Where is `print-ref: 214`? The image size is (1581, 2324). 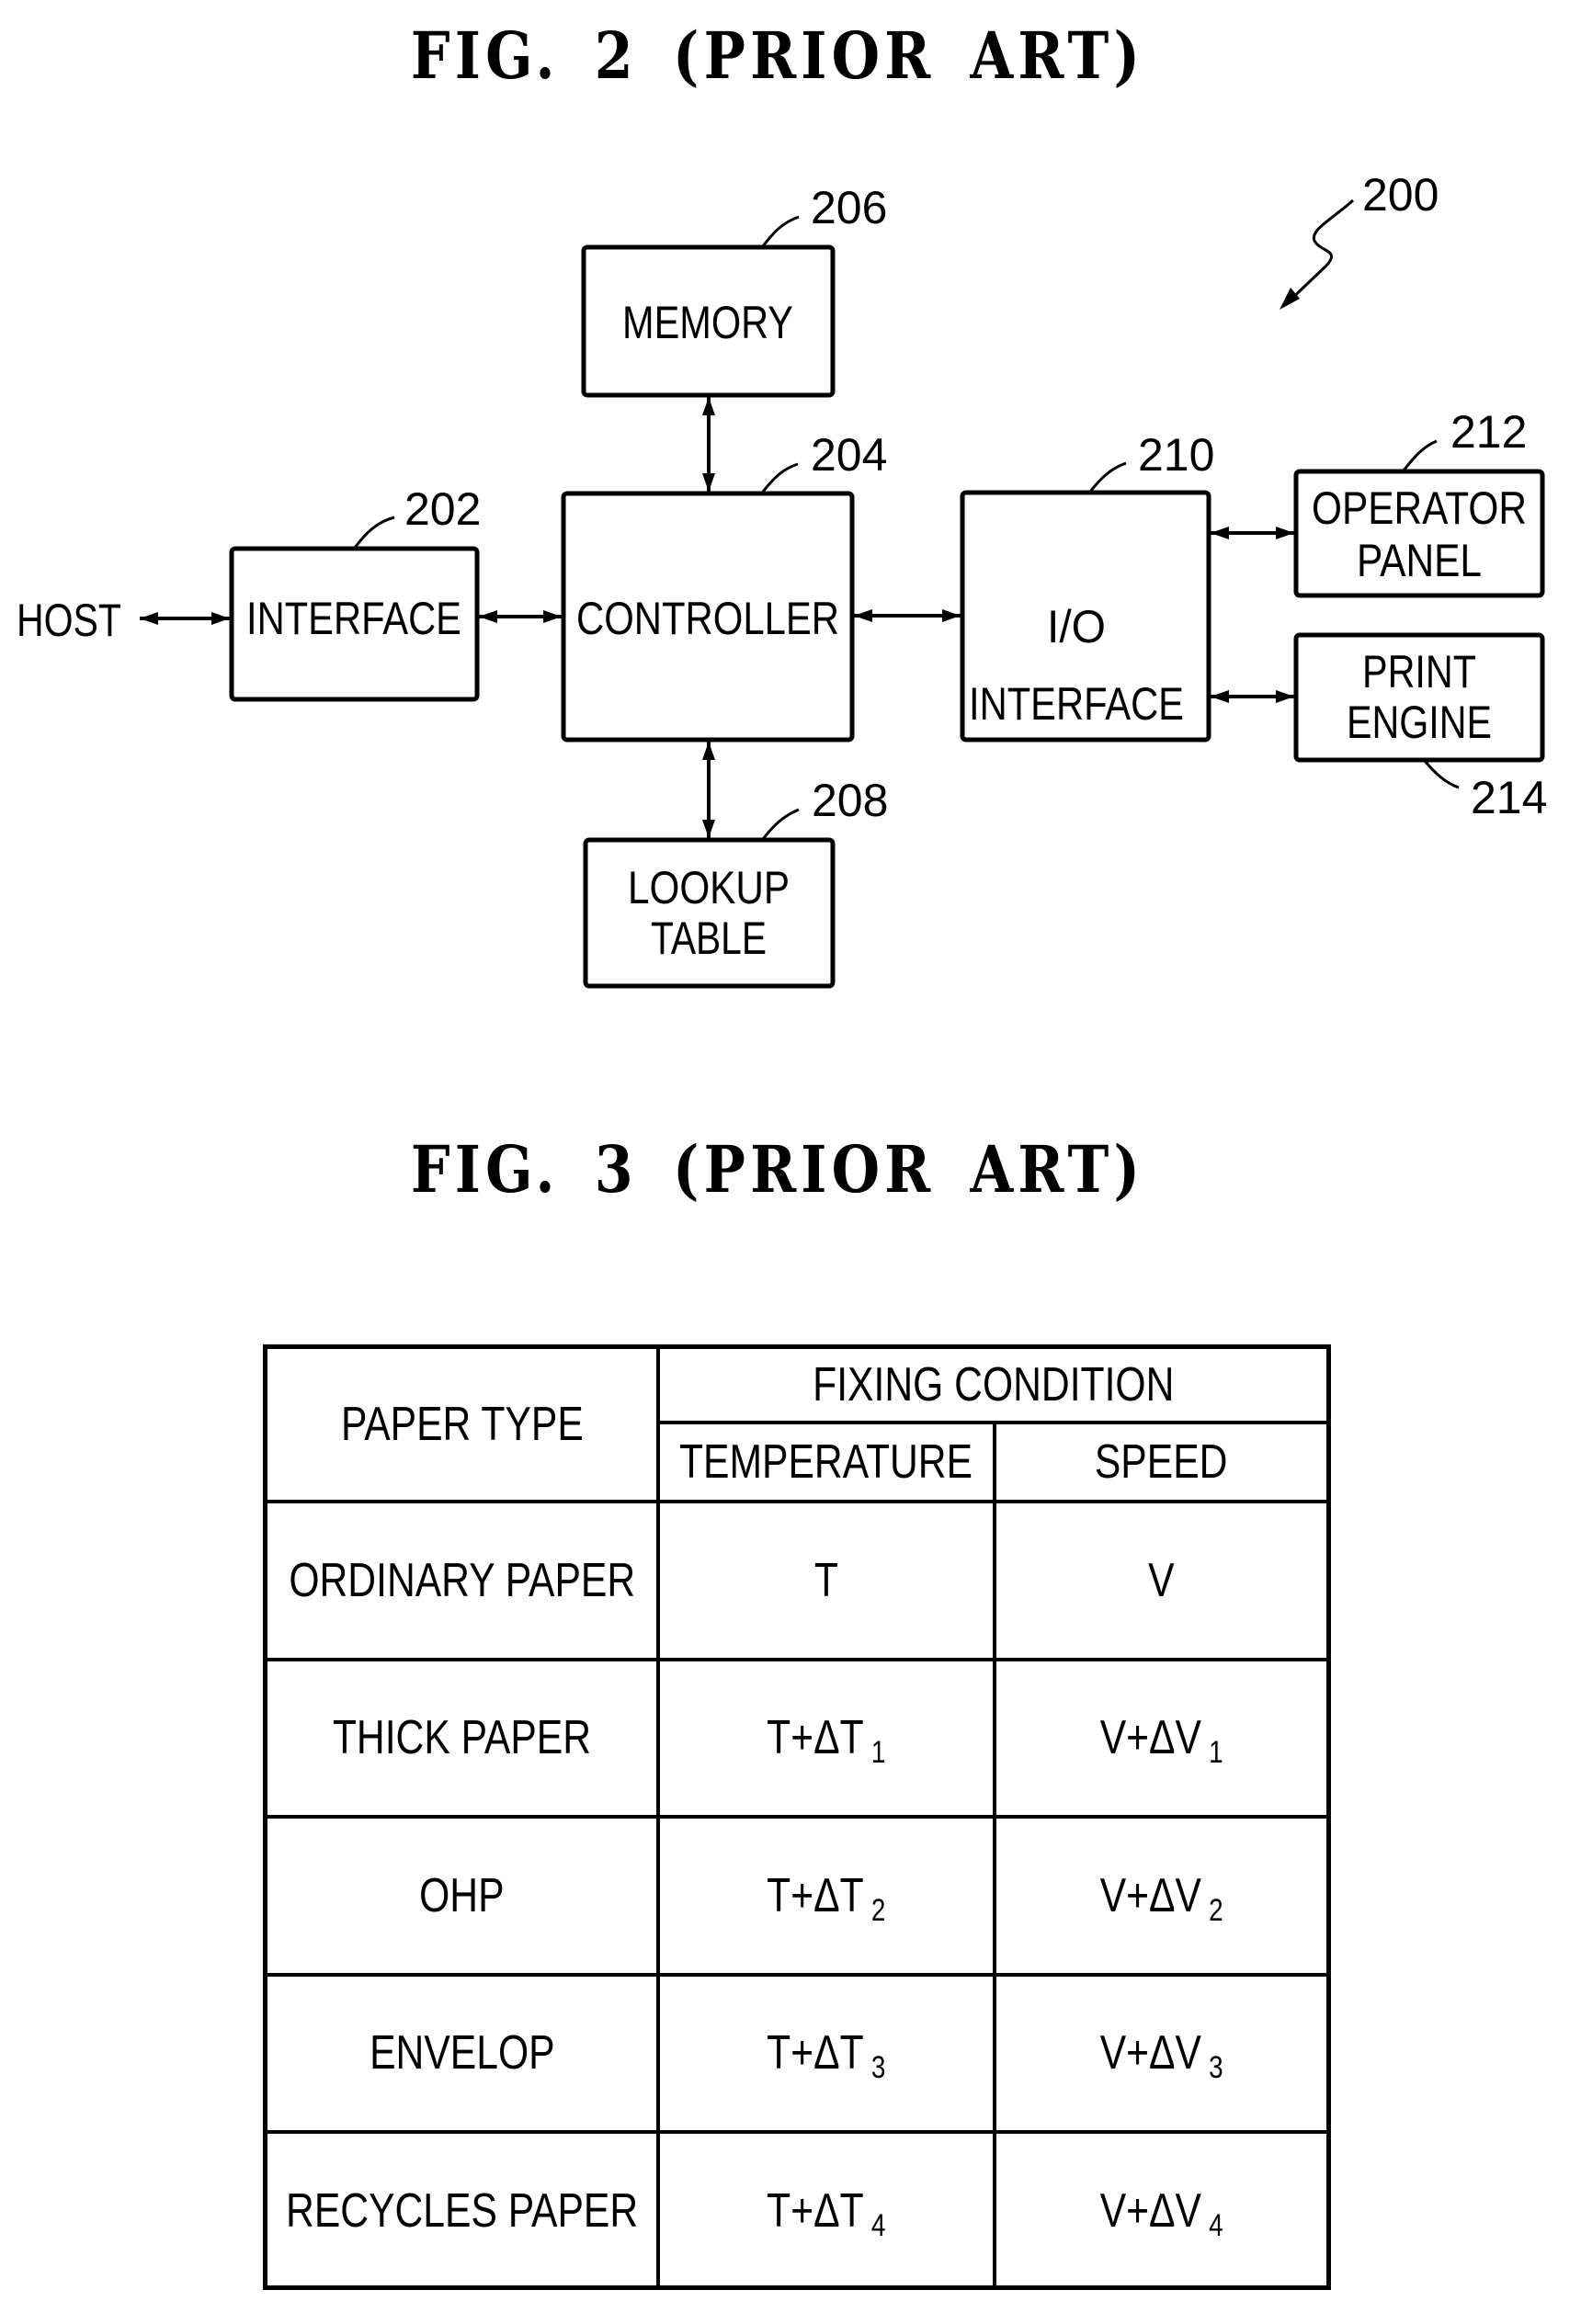 print-ref: 214 is located at coordinates (1509, 797).